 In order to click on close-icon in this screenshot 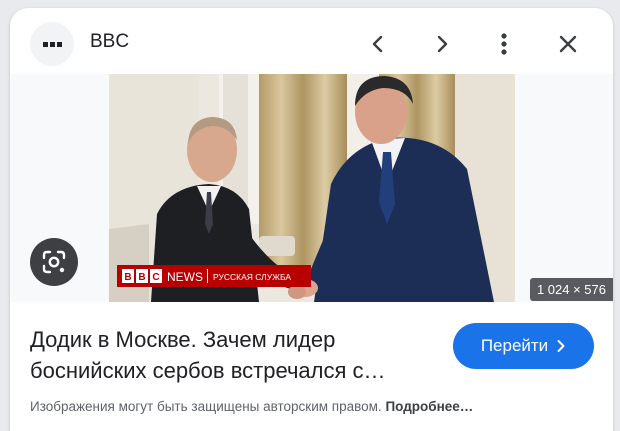, I will do `click(568, 44)`.